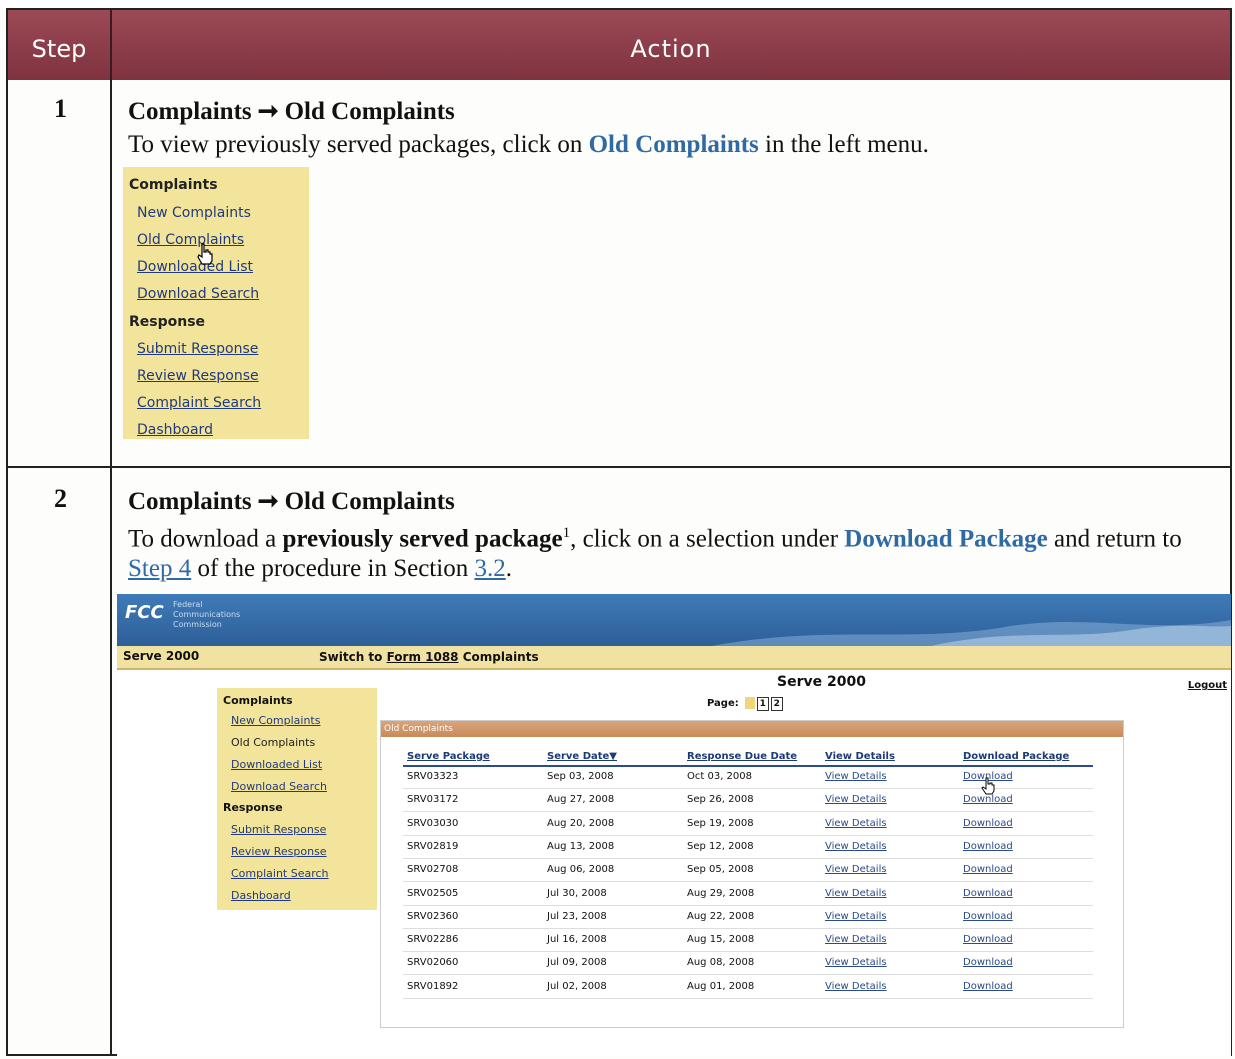 The height and width of the screenshot is (1059, 1235). Describe the element at coordinates (498, 657) in the screenshot. I see `switch-post: Complaints` at that location.